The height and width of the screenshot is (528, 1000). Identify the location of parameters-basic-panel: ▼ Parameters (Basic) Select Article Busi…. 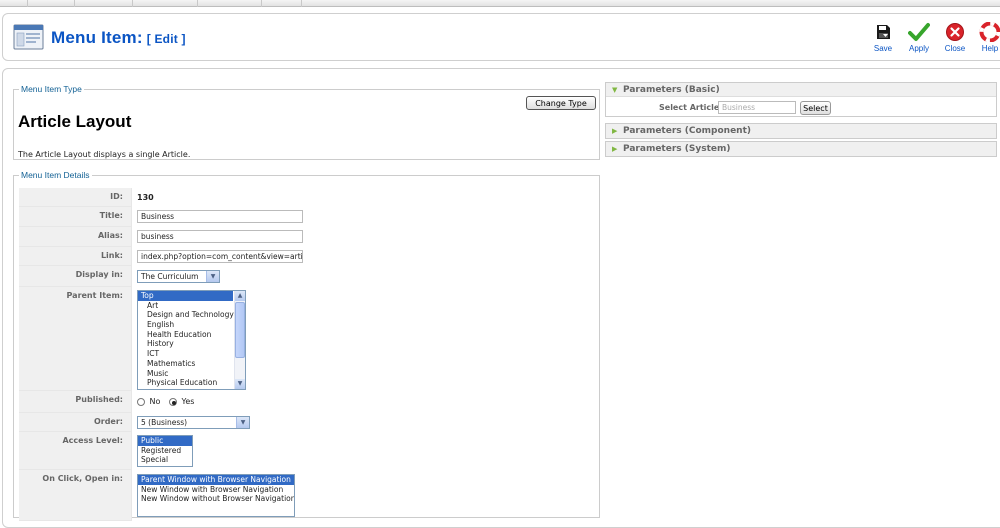
(801, 99).